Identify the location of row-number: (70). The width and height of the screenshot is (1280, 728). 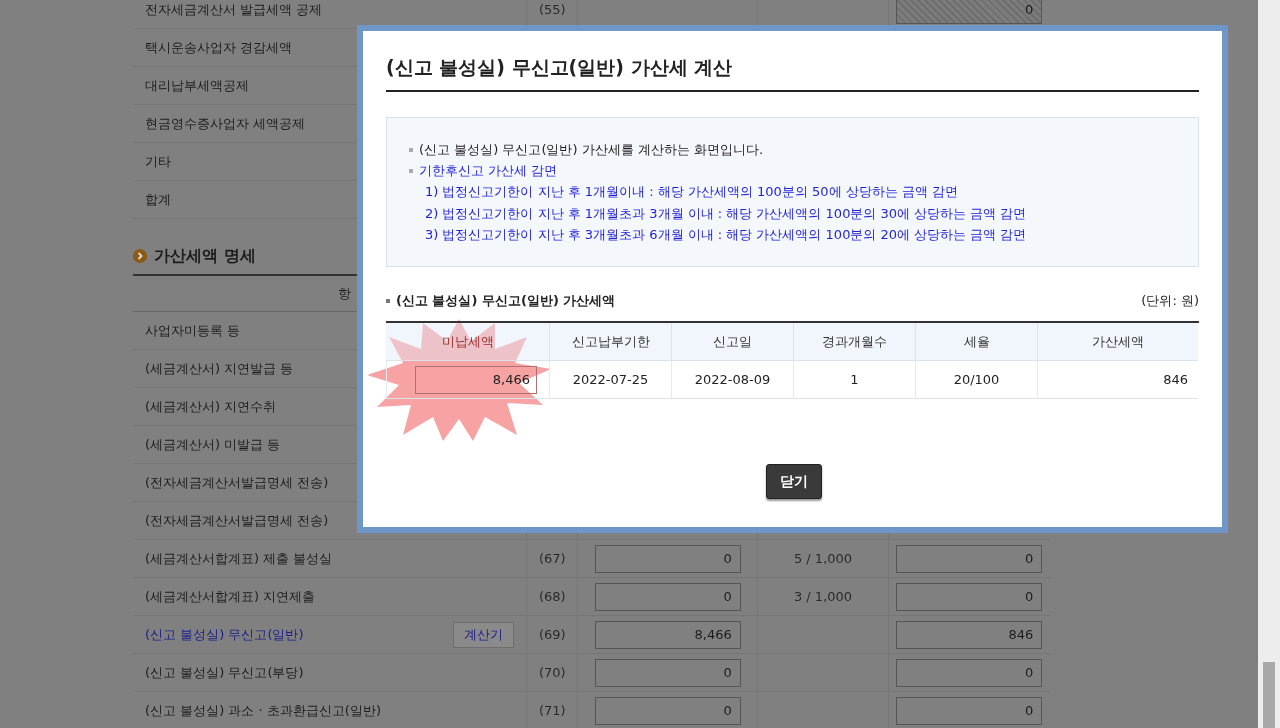
(552, 672).